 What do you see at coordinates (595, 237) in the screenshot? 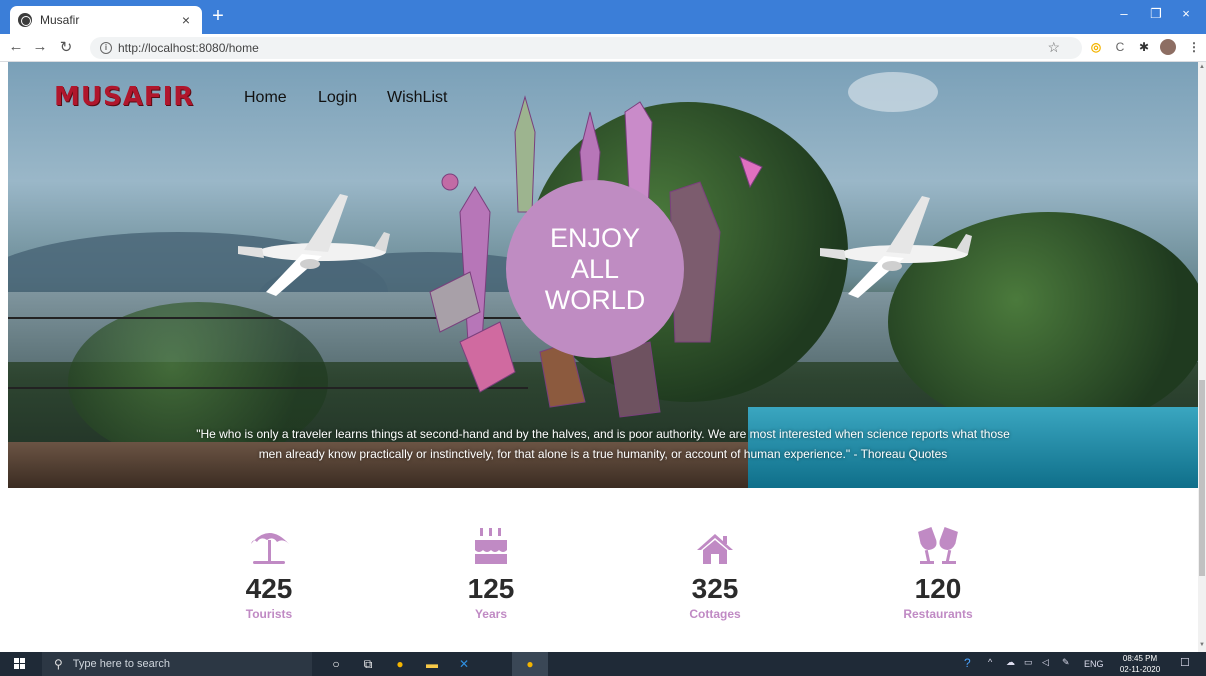
I see `hero-word: ENJOY` at bounding box center [595, 237].